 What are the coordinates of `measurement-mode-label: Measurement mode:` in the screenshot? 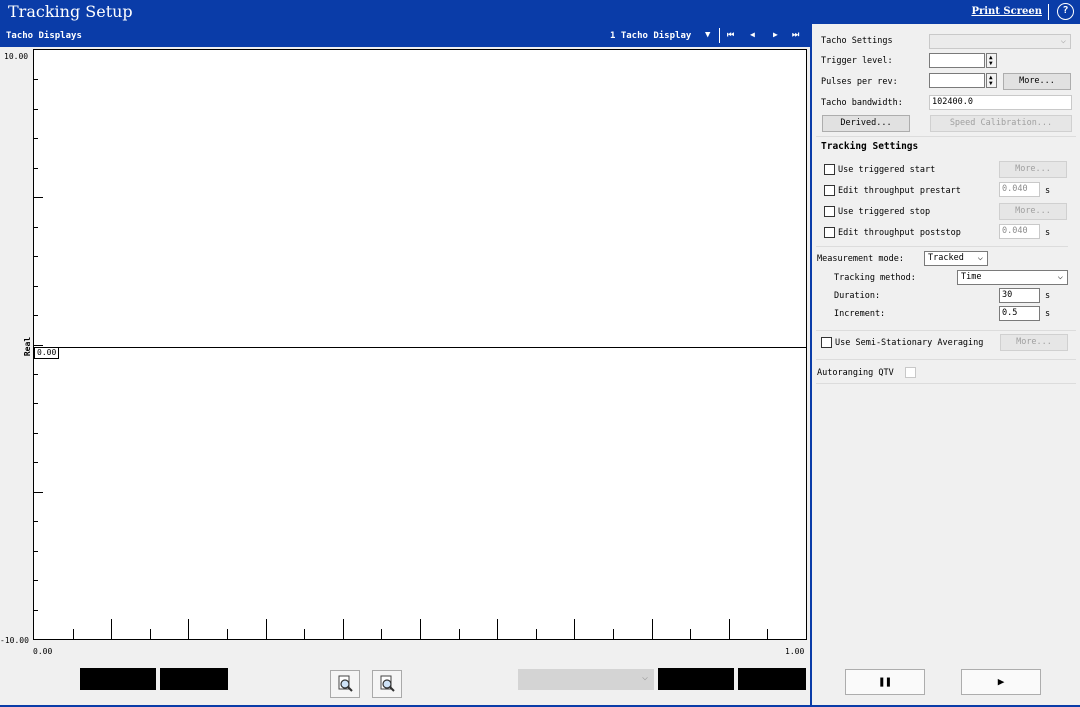 It's located at (860, 259).